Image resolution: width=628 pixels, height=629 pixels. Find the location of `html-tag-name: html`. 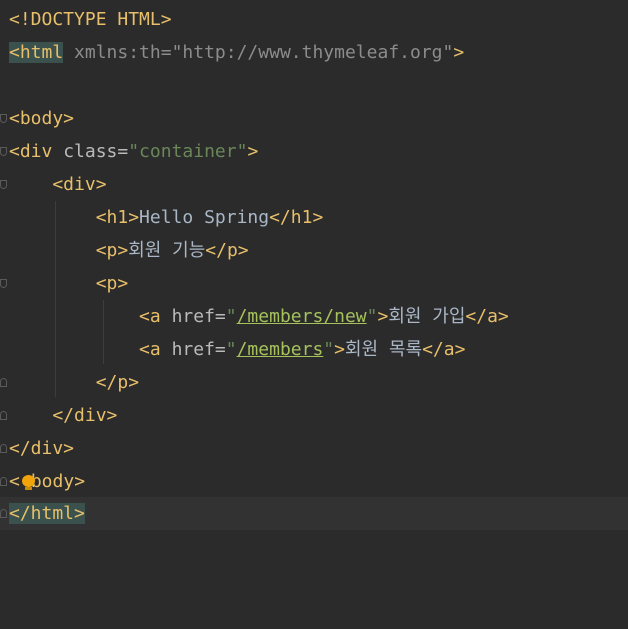

html-tag-name: html is located at coordinates (41, 52).